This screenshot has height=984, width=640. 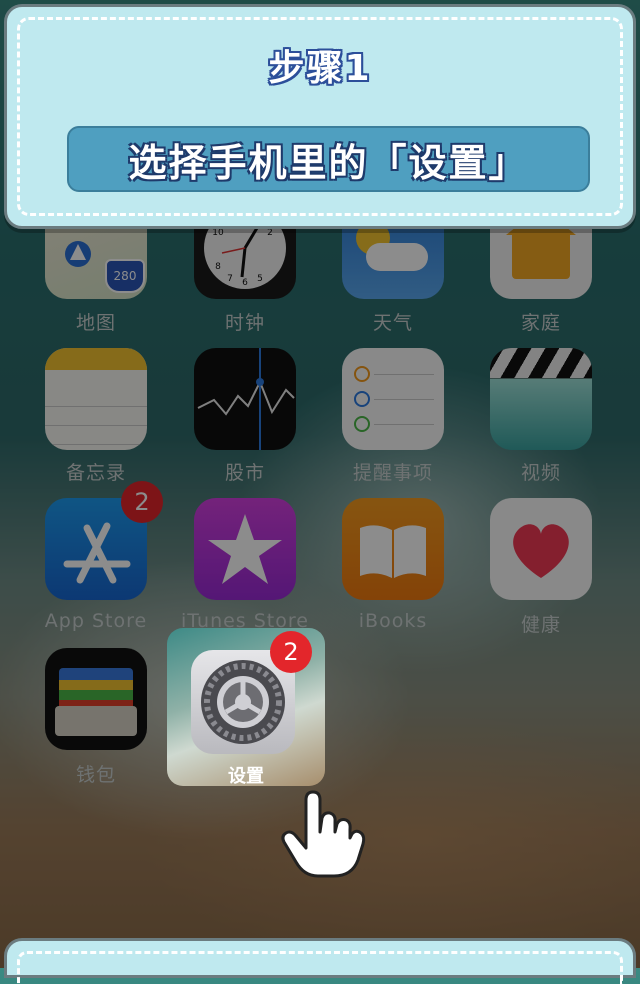 I want to click on step-title: 步骤1, so click(x=320, y=68).